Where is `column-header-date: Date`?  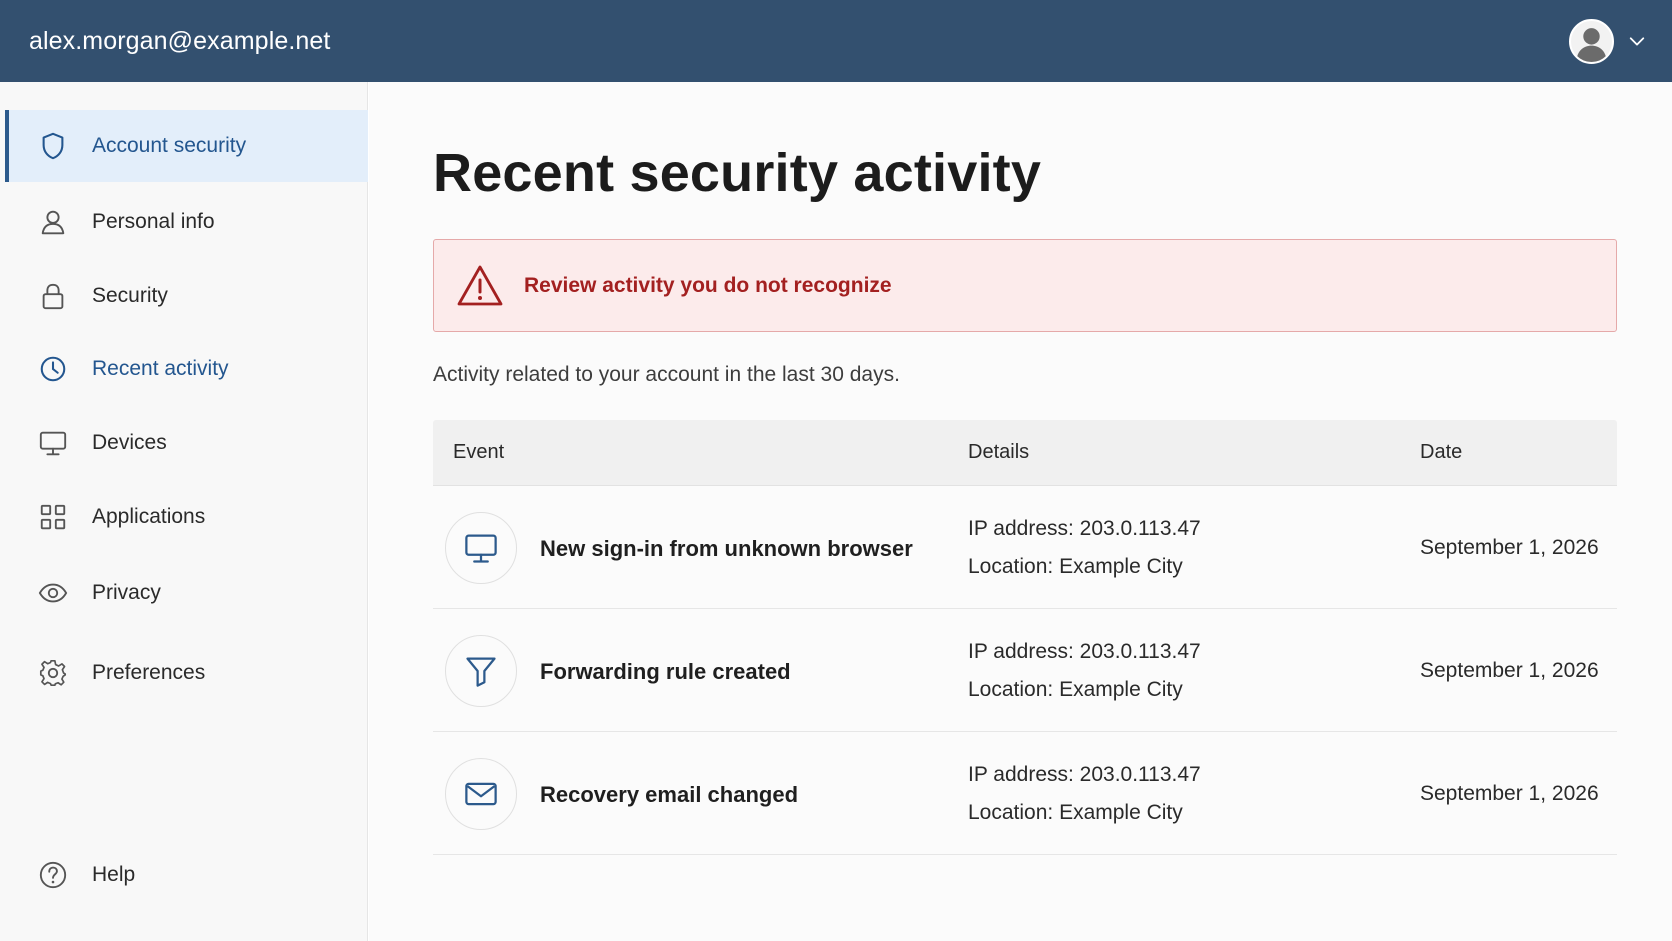
column-header-date: Date is located at coordinates (1441, 452).